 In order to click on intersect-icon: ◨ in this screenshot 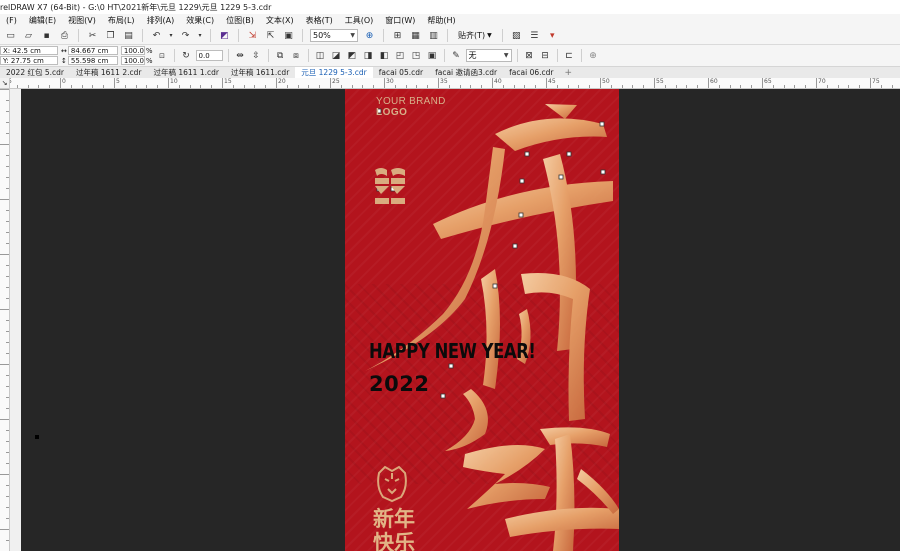, I will do `click(368, 55)`.